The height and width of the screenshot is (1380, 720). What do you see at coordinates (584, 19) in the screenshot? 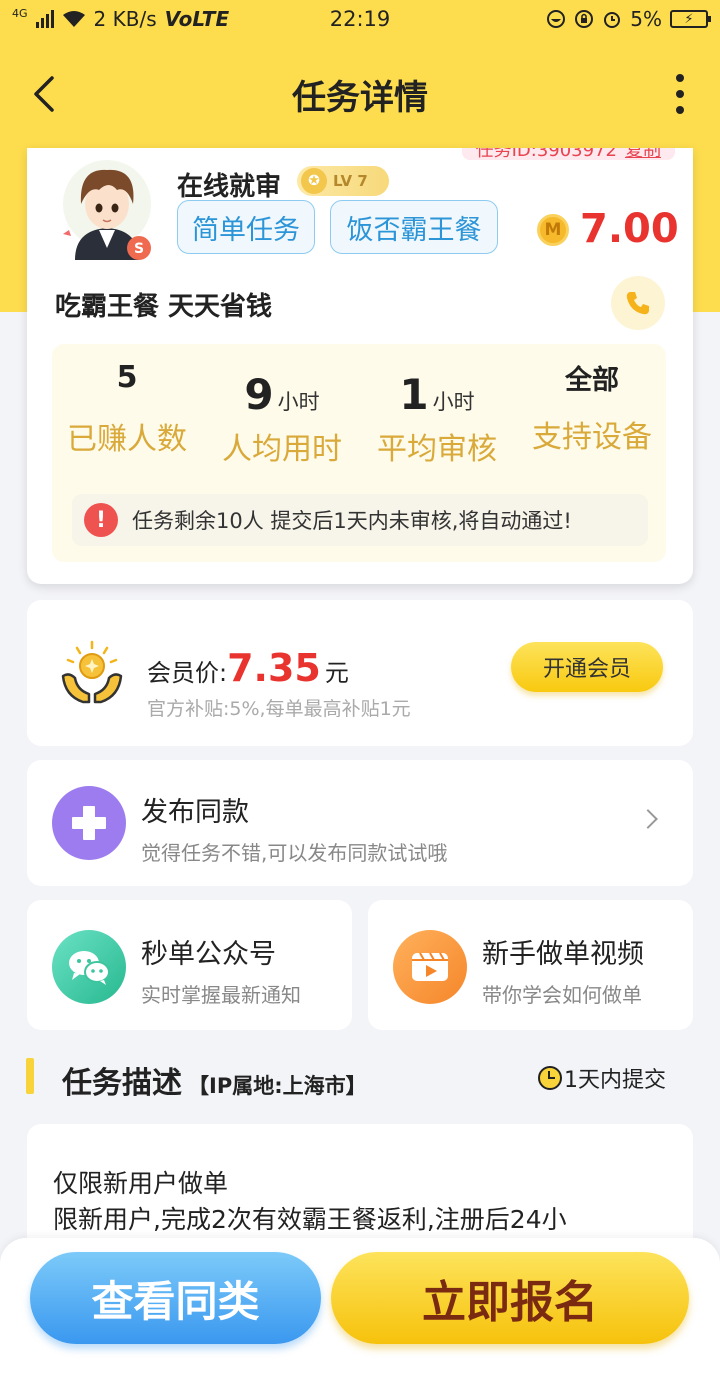
I see `rotation-lock-icon` at bounding box center [584, 19].